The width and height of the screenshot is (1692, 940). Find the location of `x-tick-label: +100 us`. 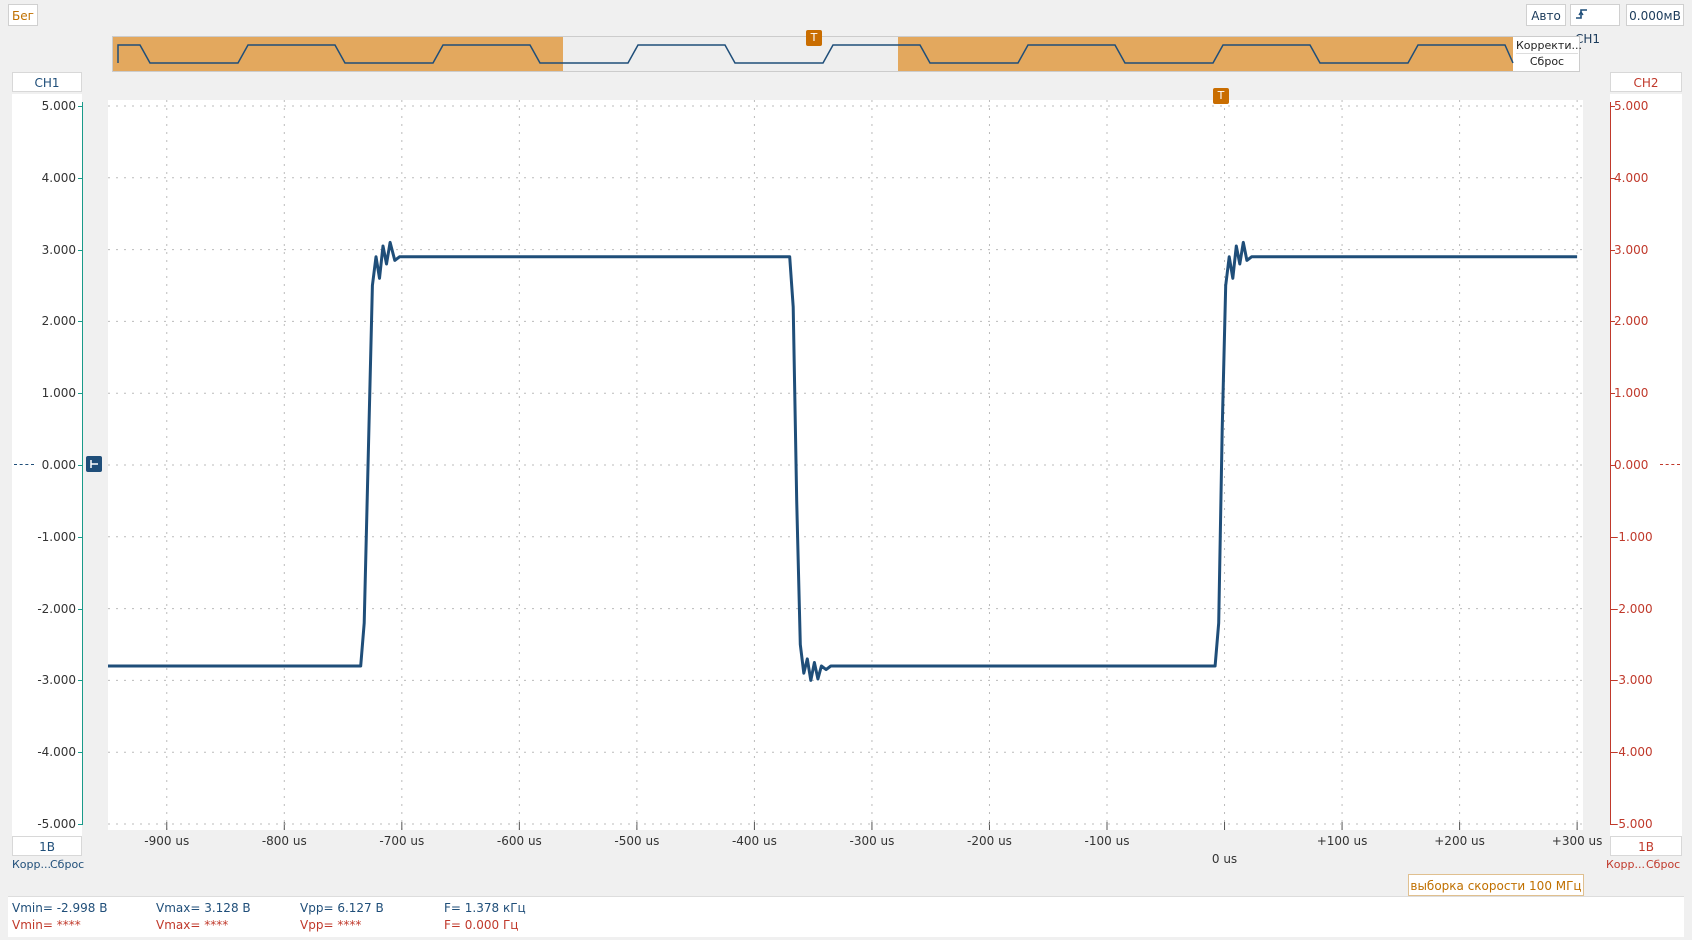

x-tick-label: +100 us is located at coordinates (1342, 841).